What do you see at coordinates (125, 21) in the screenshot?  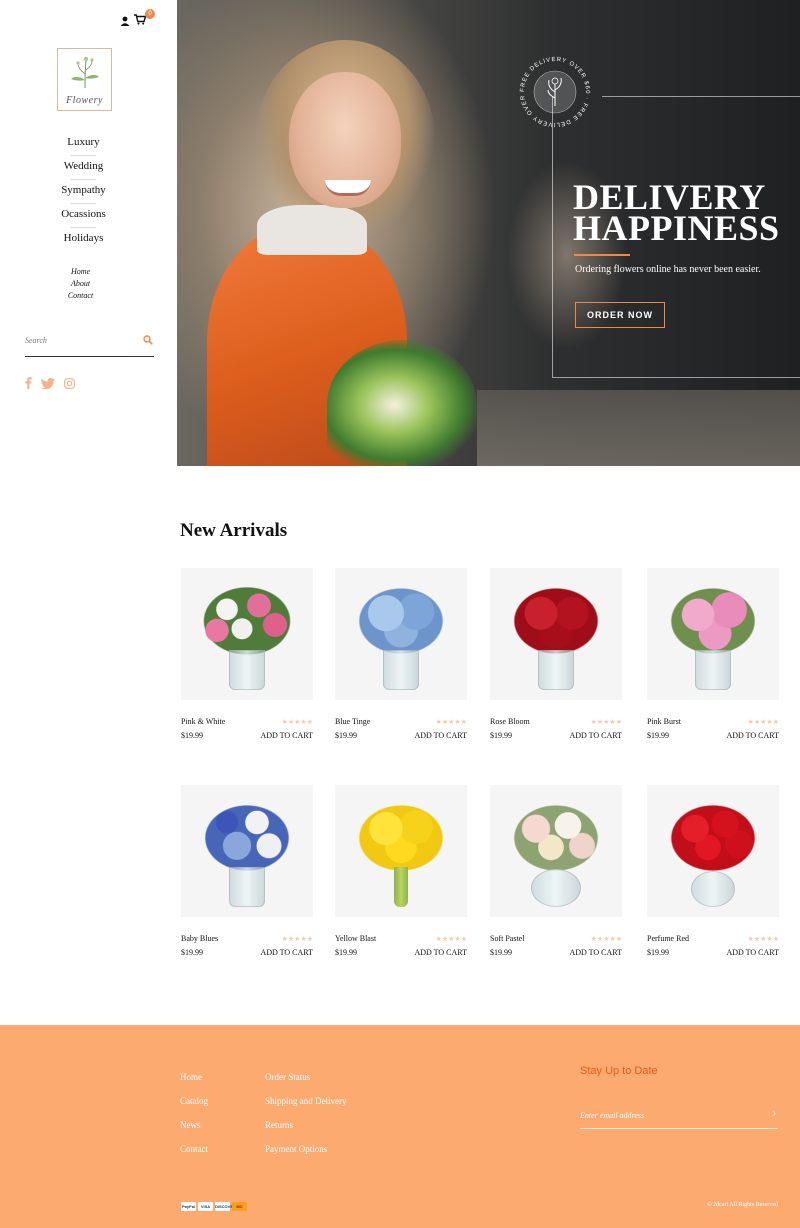 I see `user-icon` at bounding box center [125, 21].